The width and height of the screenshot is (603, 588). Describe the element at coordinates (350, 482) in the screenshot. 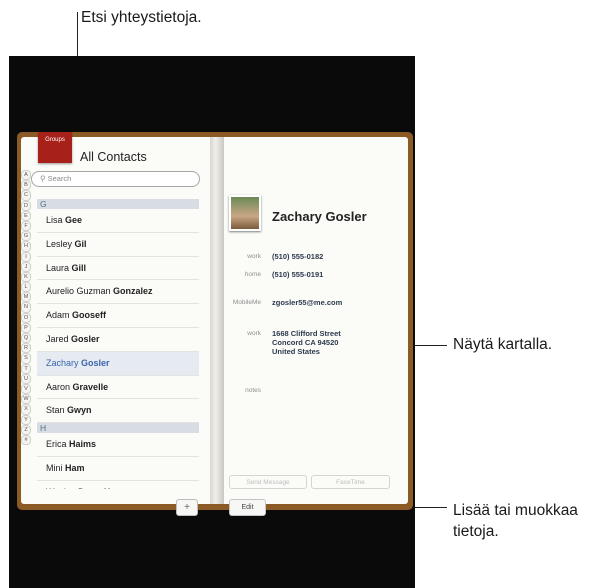

I see `facetime-button: FaceTime` at that location.